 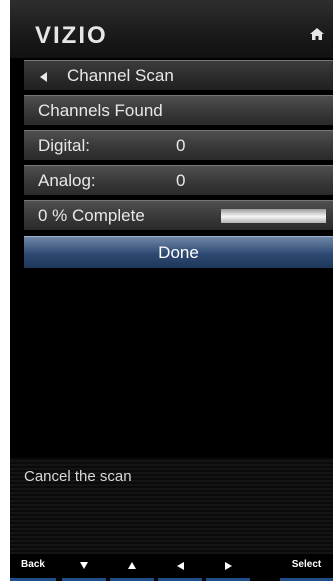 I want to click on help-text: Cancel the scan, so click(x=78, y=476).